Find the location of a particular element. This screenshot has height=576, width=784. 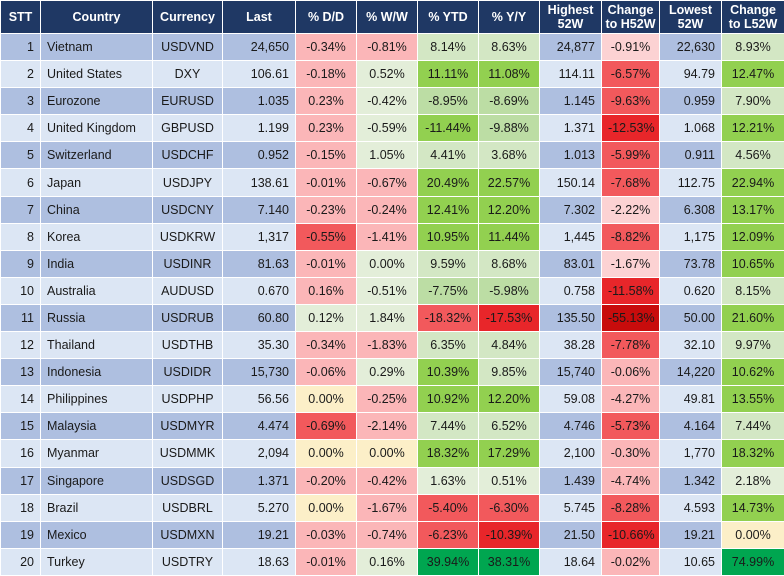

cell-lowest-52w: 1,770 is located at coordinates (690, 453).